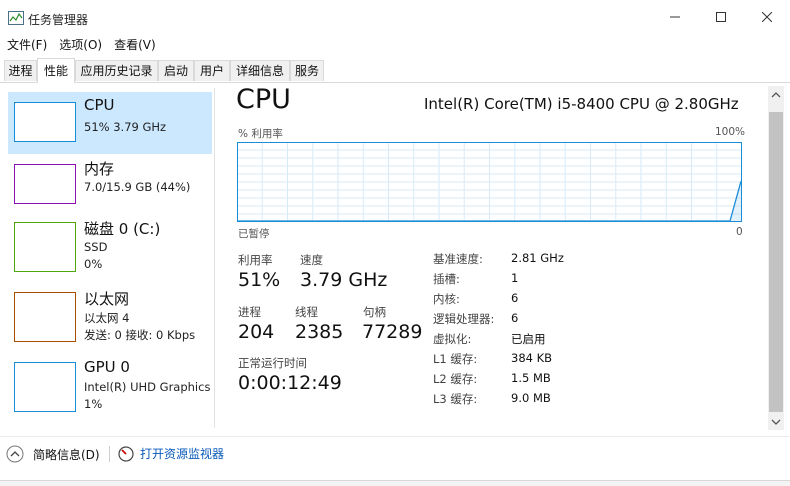 This screenshot has width=790, height=486. I want to click on brief-info-toggle: 简略信息(D), so click(53, 454).